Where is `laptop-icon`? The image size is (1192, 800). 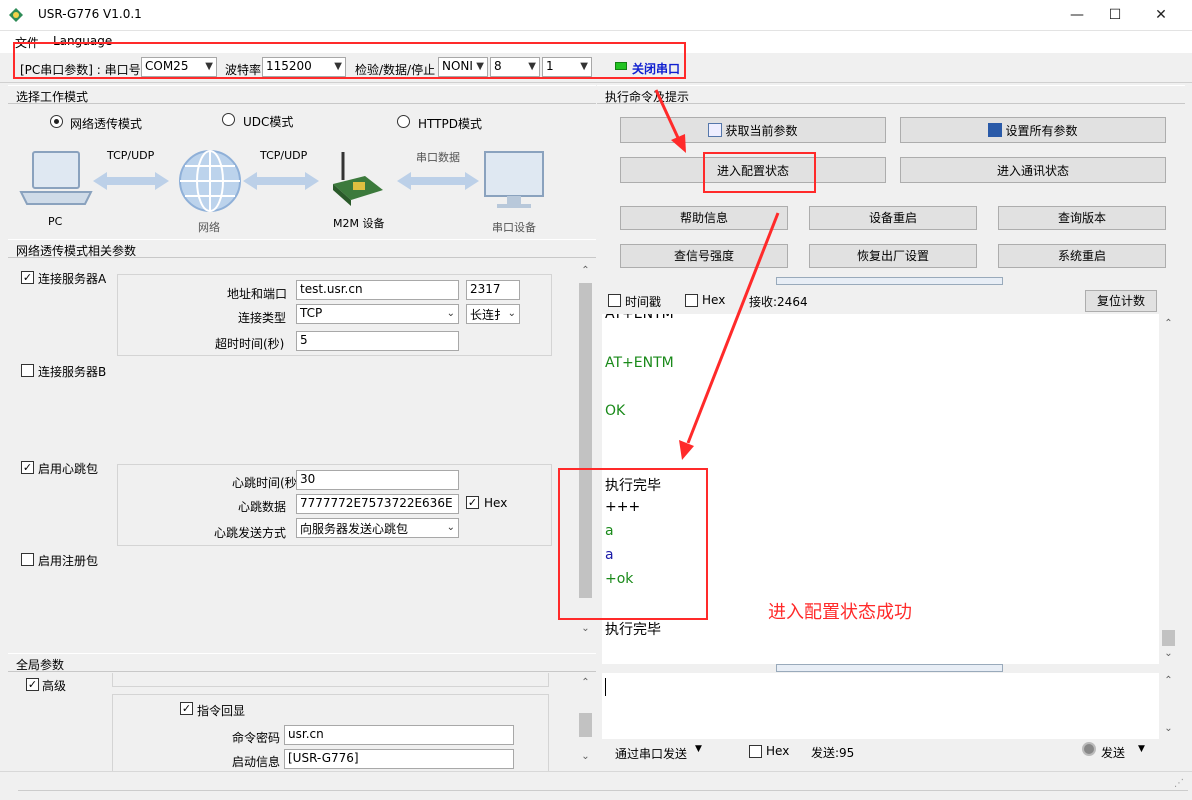 laptop-icon is located at coordinates (56, 178).